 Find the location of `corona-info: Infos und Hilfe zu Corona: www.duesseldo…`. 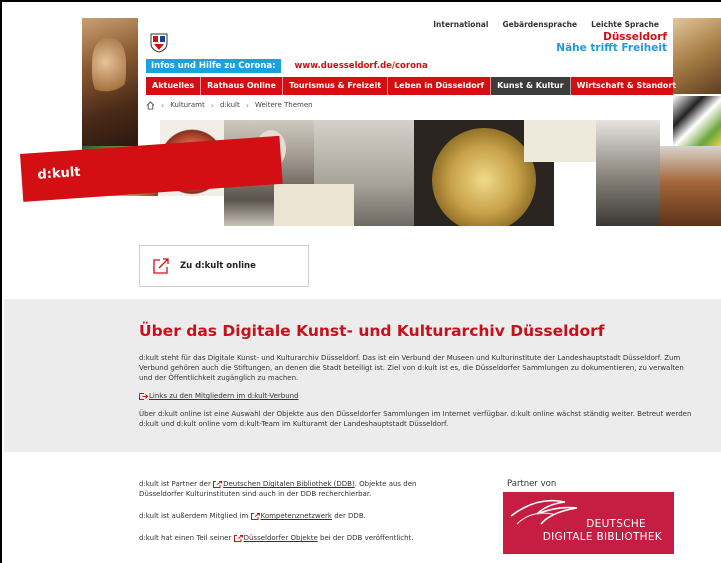

corona-info: Infos und Hilfe zu Corona: www.duesseldo… is located at coordinates (287, 66).